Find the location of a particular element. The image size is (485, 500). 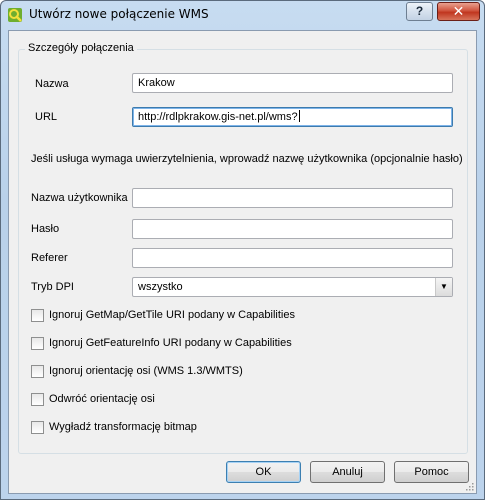

dpi-mode-value: wszystko is located at coordinates (160, 287).